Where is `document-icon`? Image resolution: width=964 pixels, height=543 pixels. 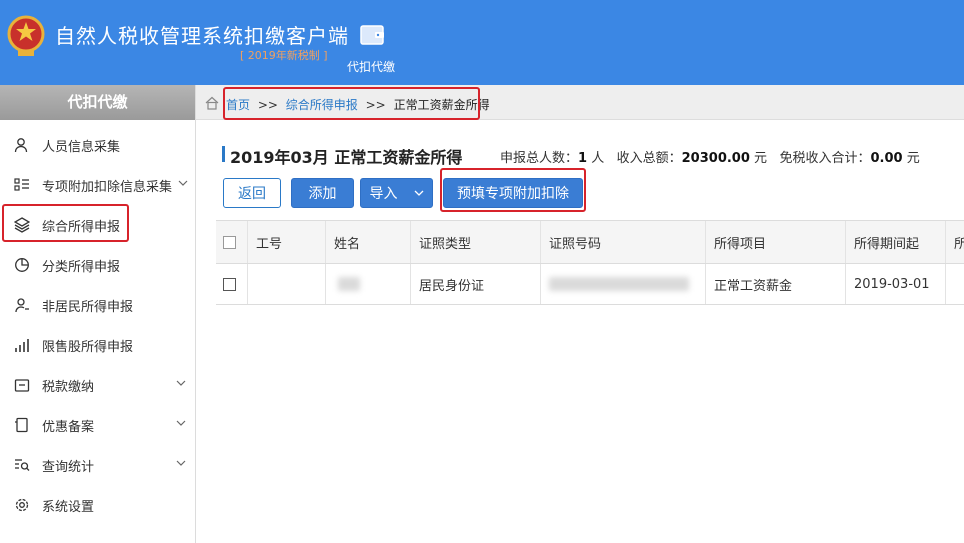
document-icon is located at coordinates (21, 425).